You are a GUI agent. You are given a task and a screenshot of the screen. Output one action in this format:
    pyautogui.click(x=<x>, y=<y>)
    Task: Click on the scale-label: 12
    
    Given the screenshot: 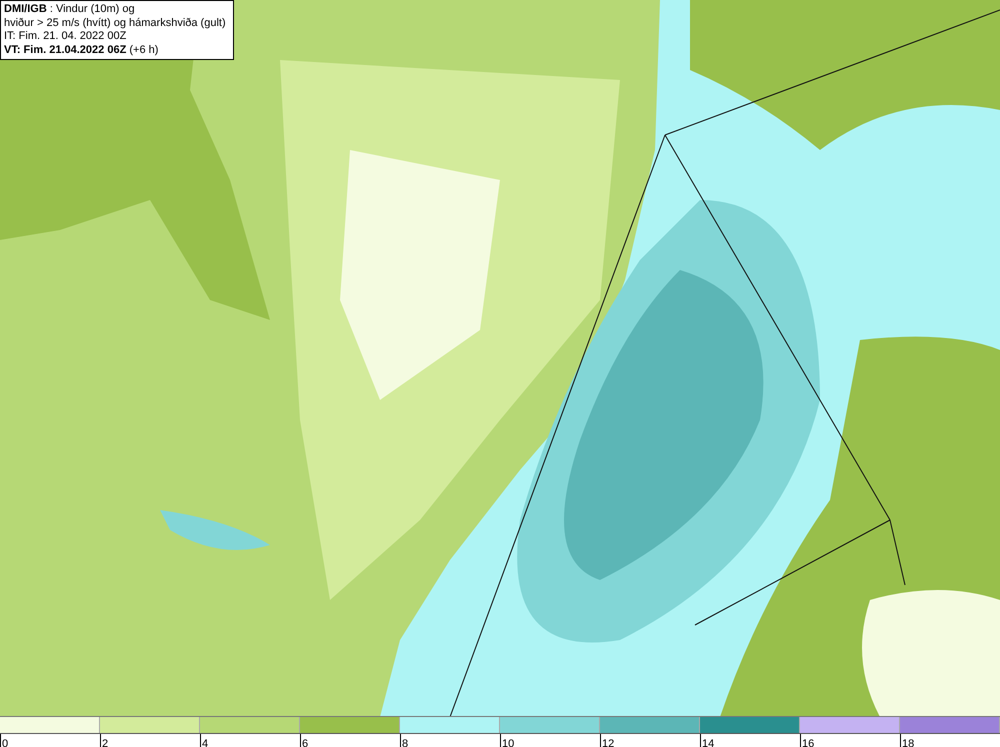 What is the action you would take?
    pyautogui.click(x=608, y=742)
    